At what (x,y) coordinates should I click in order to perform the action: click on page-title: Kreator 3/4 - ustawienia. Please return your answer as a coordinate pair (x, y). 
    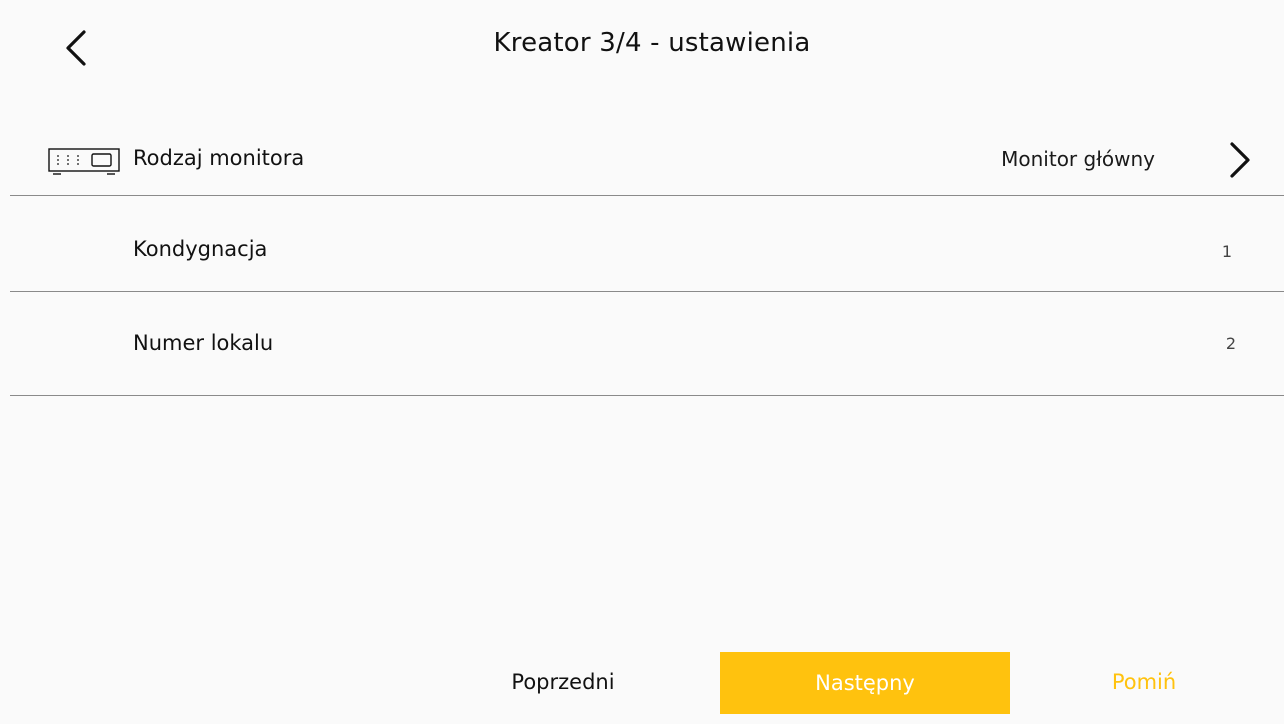
    Looking at the image, I should click on (652, 43).